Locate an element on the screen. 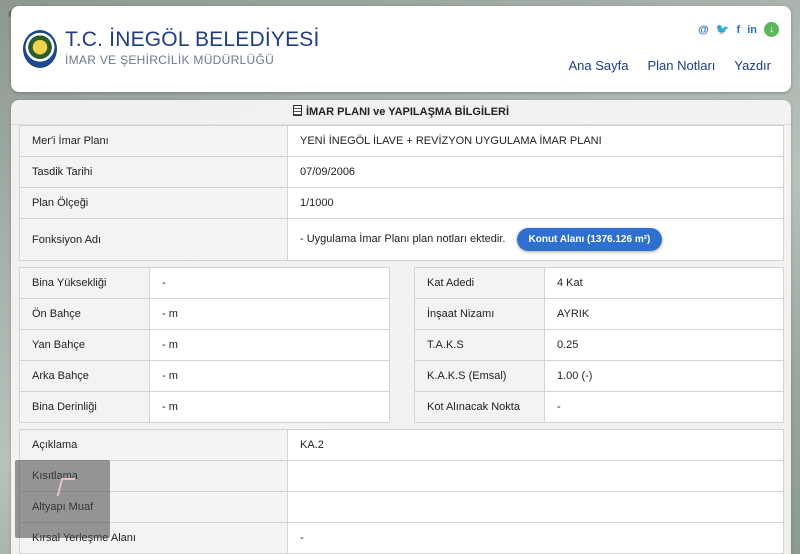  row-label: Bina Derinliği is located at coordinates (84, 407).